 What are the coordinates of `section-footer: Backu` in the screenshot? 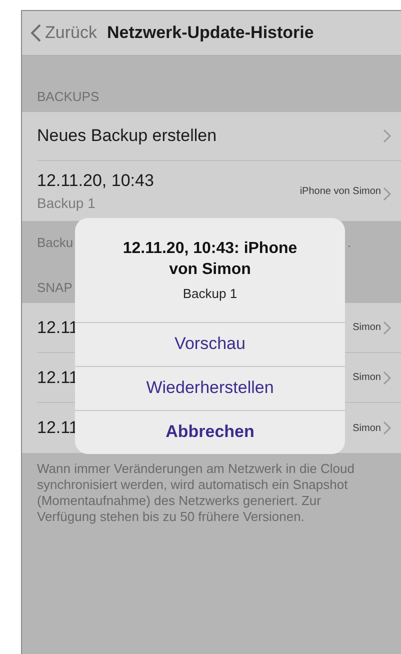 It's located at (55, 243).